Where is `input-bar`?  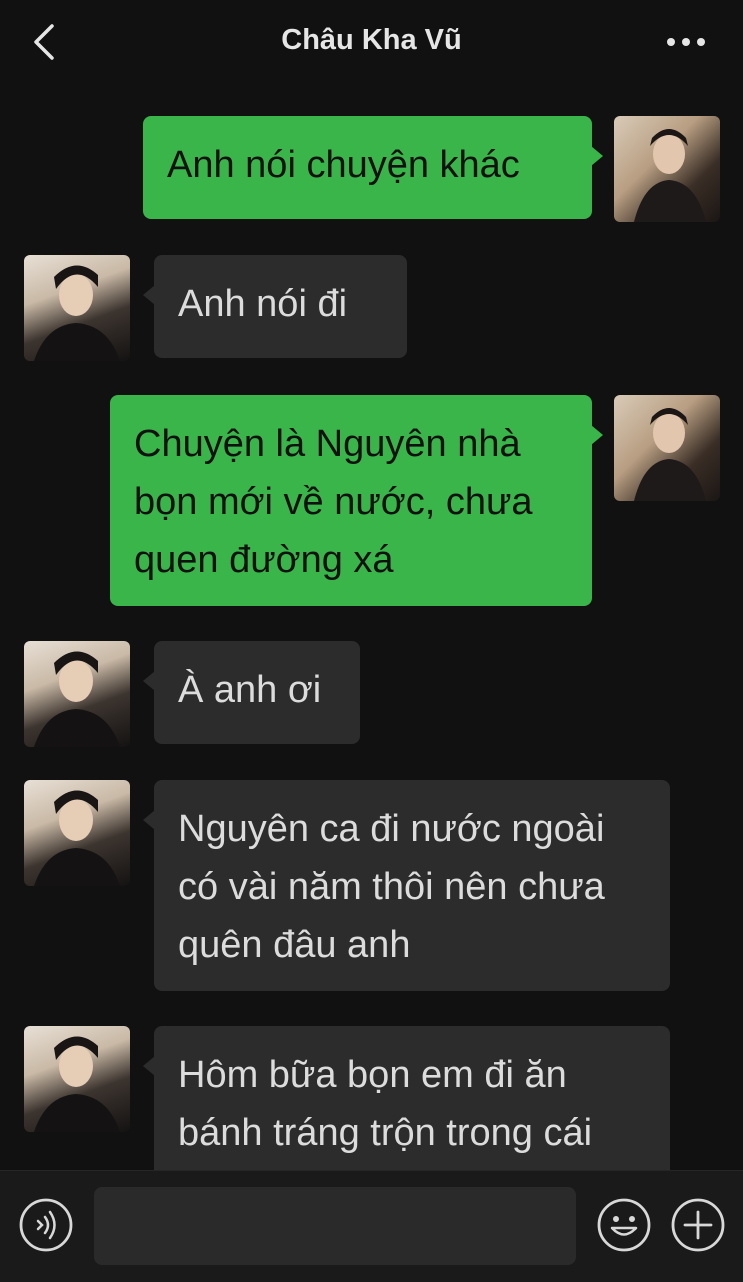
input-bar is located at coordinates (371, 1226).